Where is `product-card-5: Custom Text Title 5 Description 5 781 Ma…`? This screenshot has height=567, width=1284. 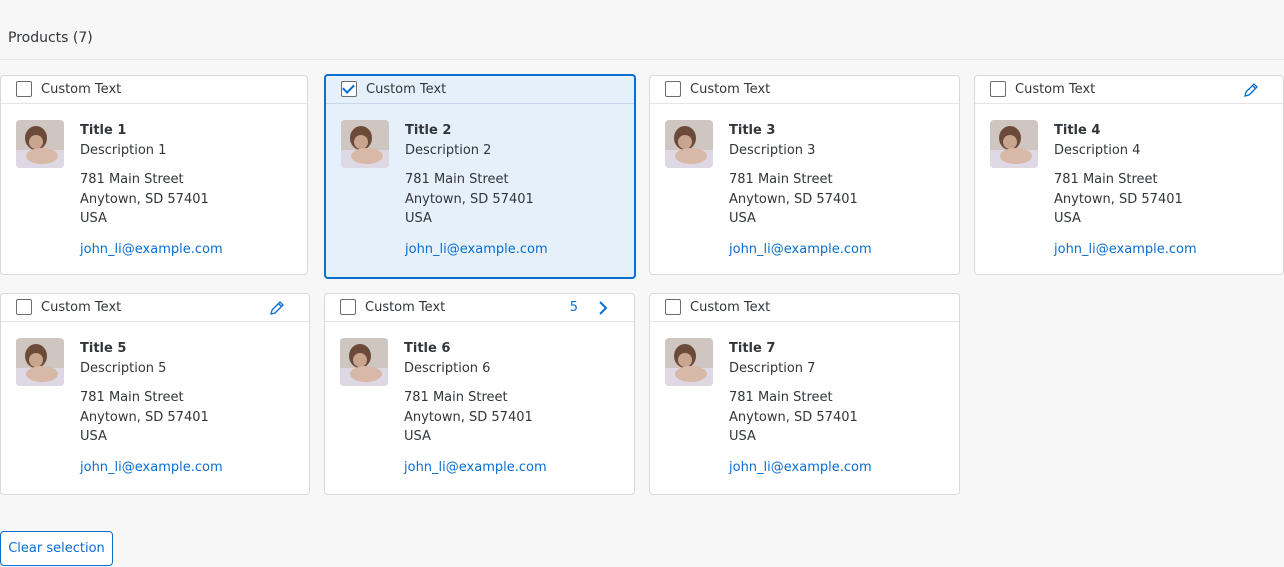 product-card-5: Custom Text Title 5 Description 5 781 Ma… is located at coordinates (155, 394).